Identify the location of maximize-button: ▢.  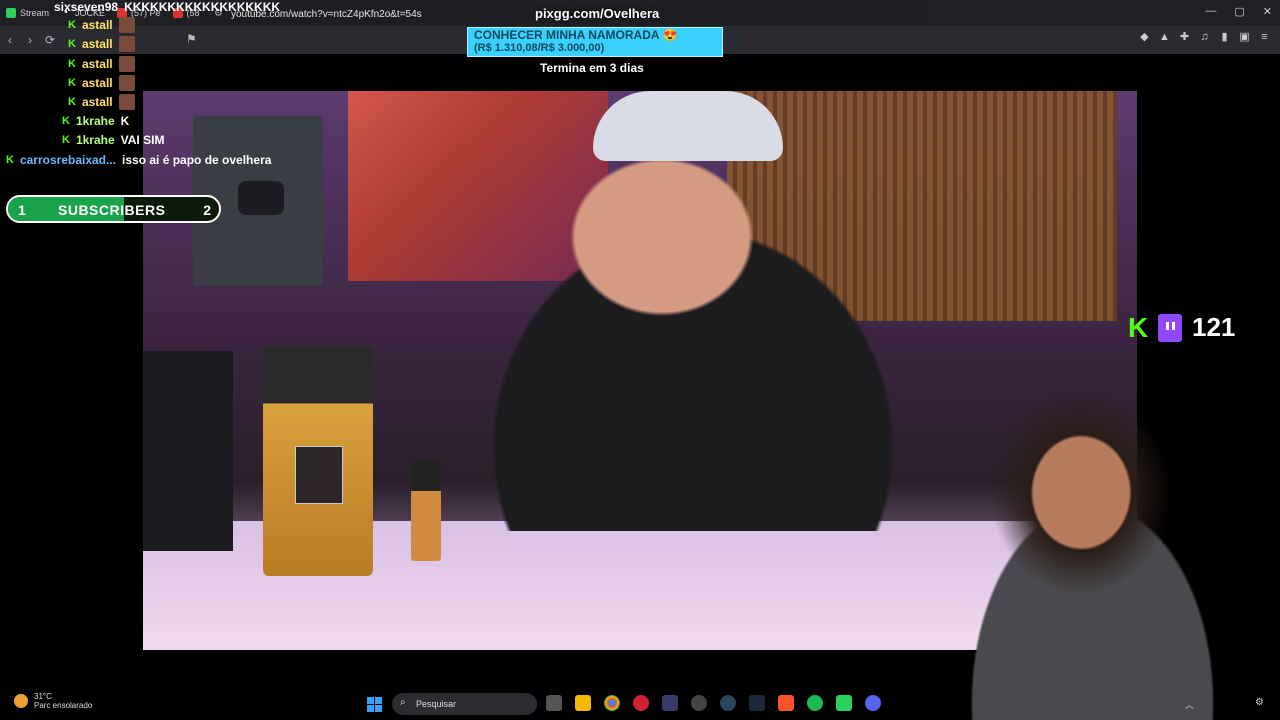
(1239, 11).